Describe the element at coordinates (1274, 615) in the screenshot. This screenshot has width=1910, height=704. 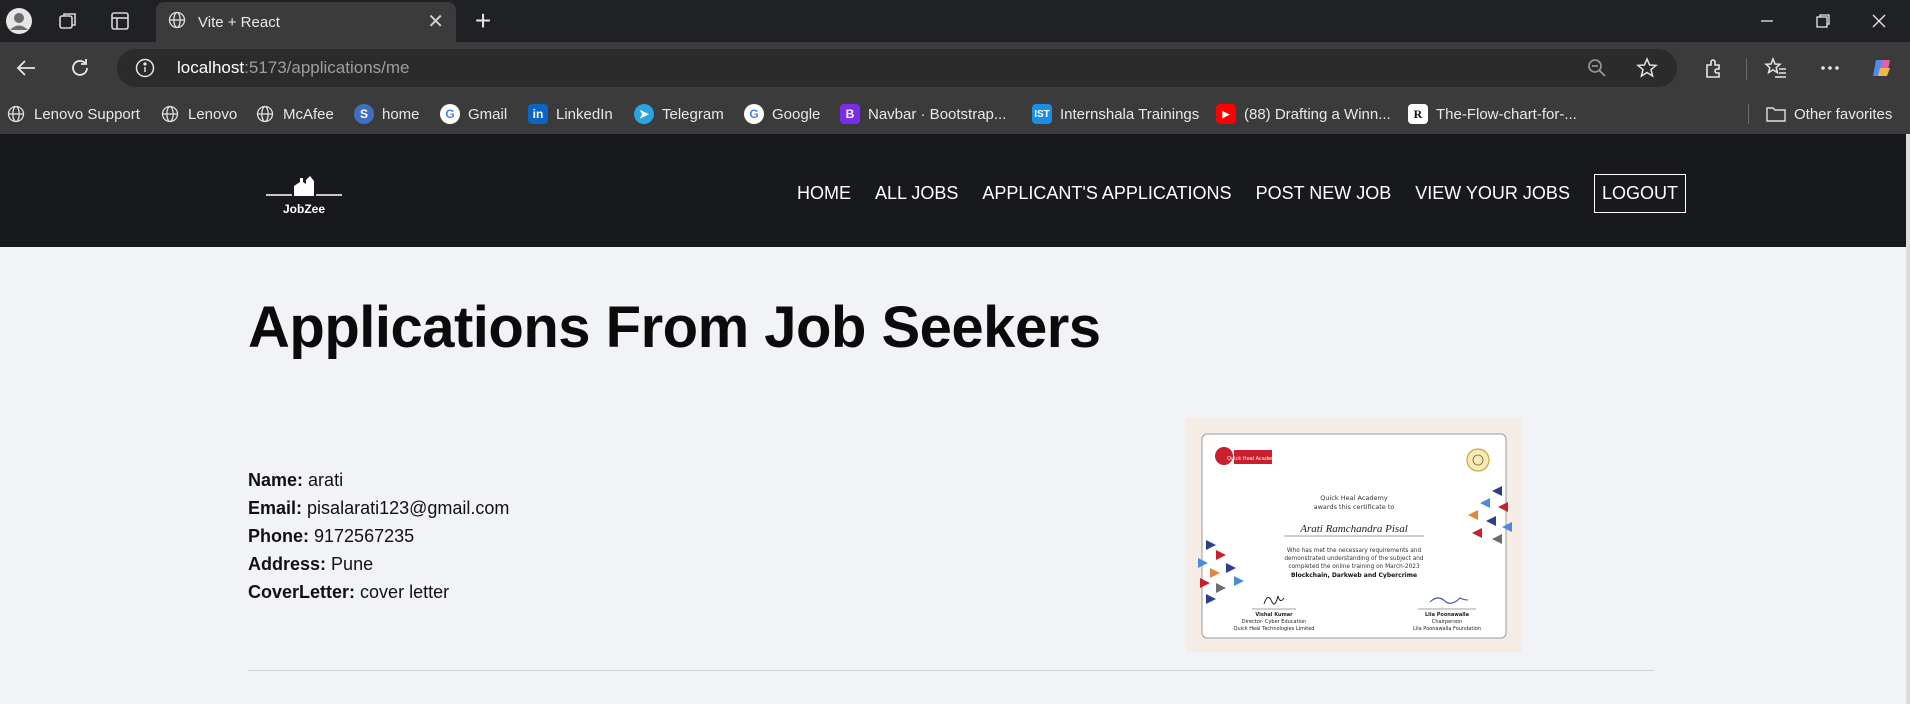
I see `svg-text: Vishal Kumar` at that location.